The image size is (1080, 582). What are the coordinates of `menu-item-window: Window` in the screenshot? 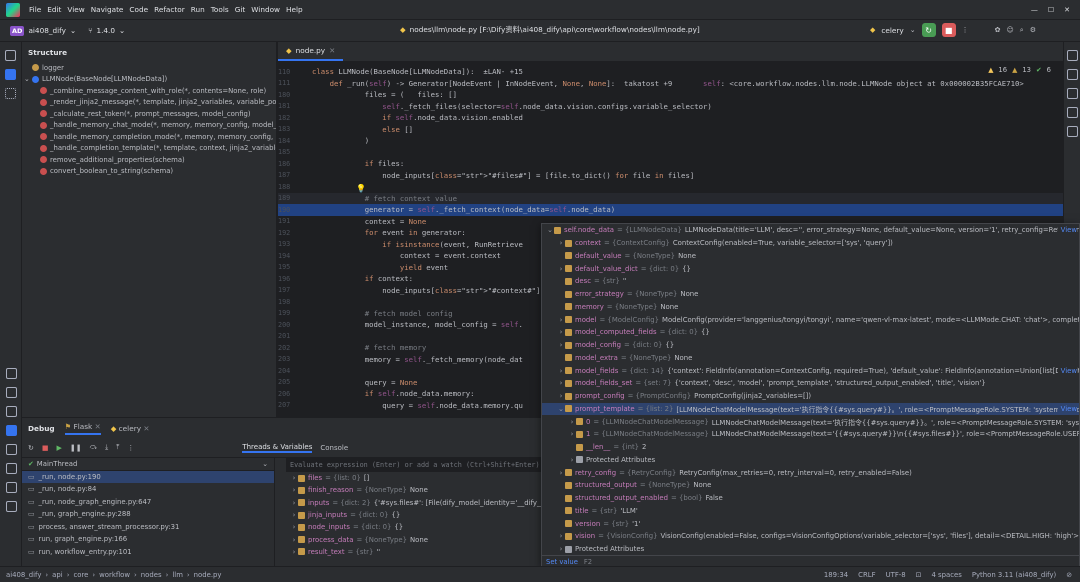 It's located at (265, 9).